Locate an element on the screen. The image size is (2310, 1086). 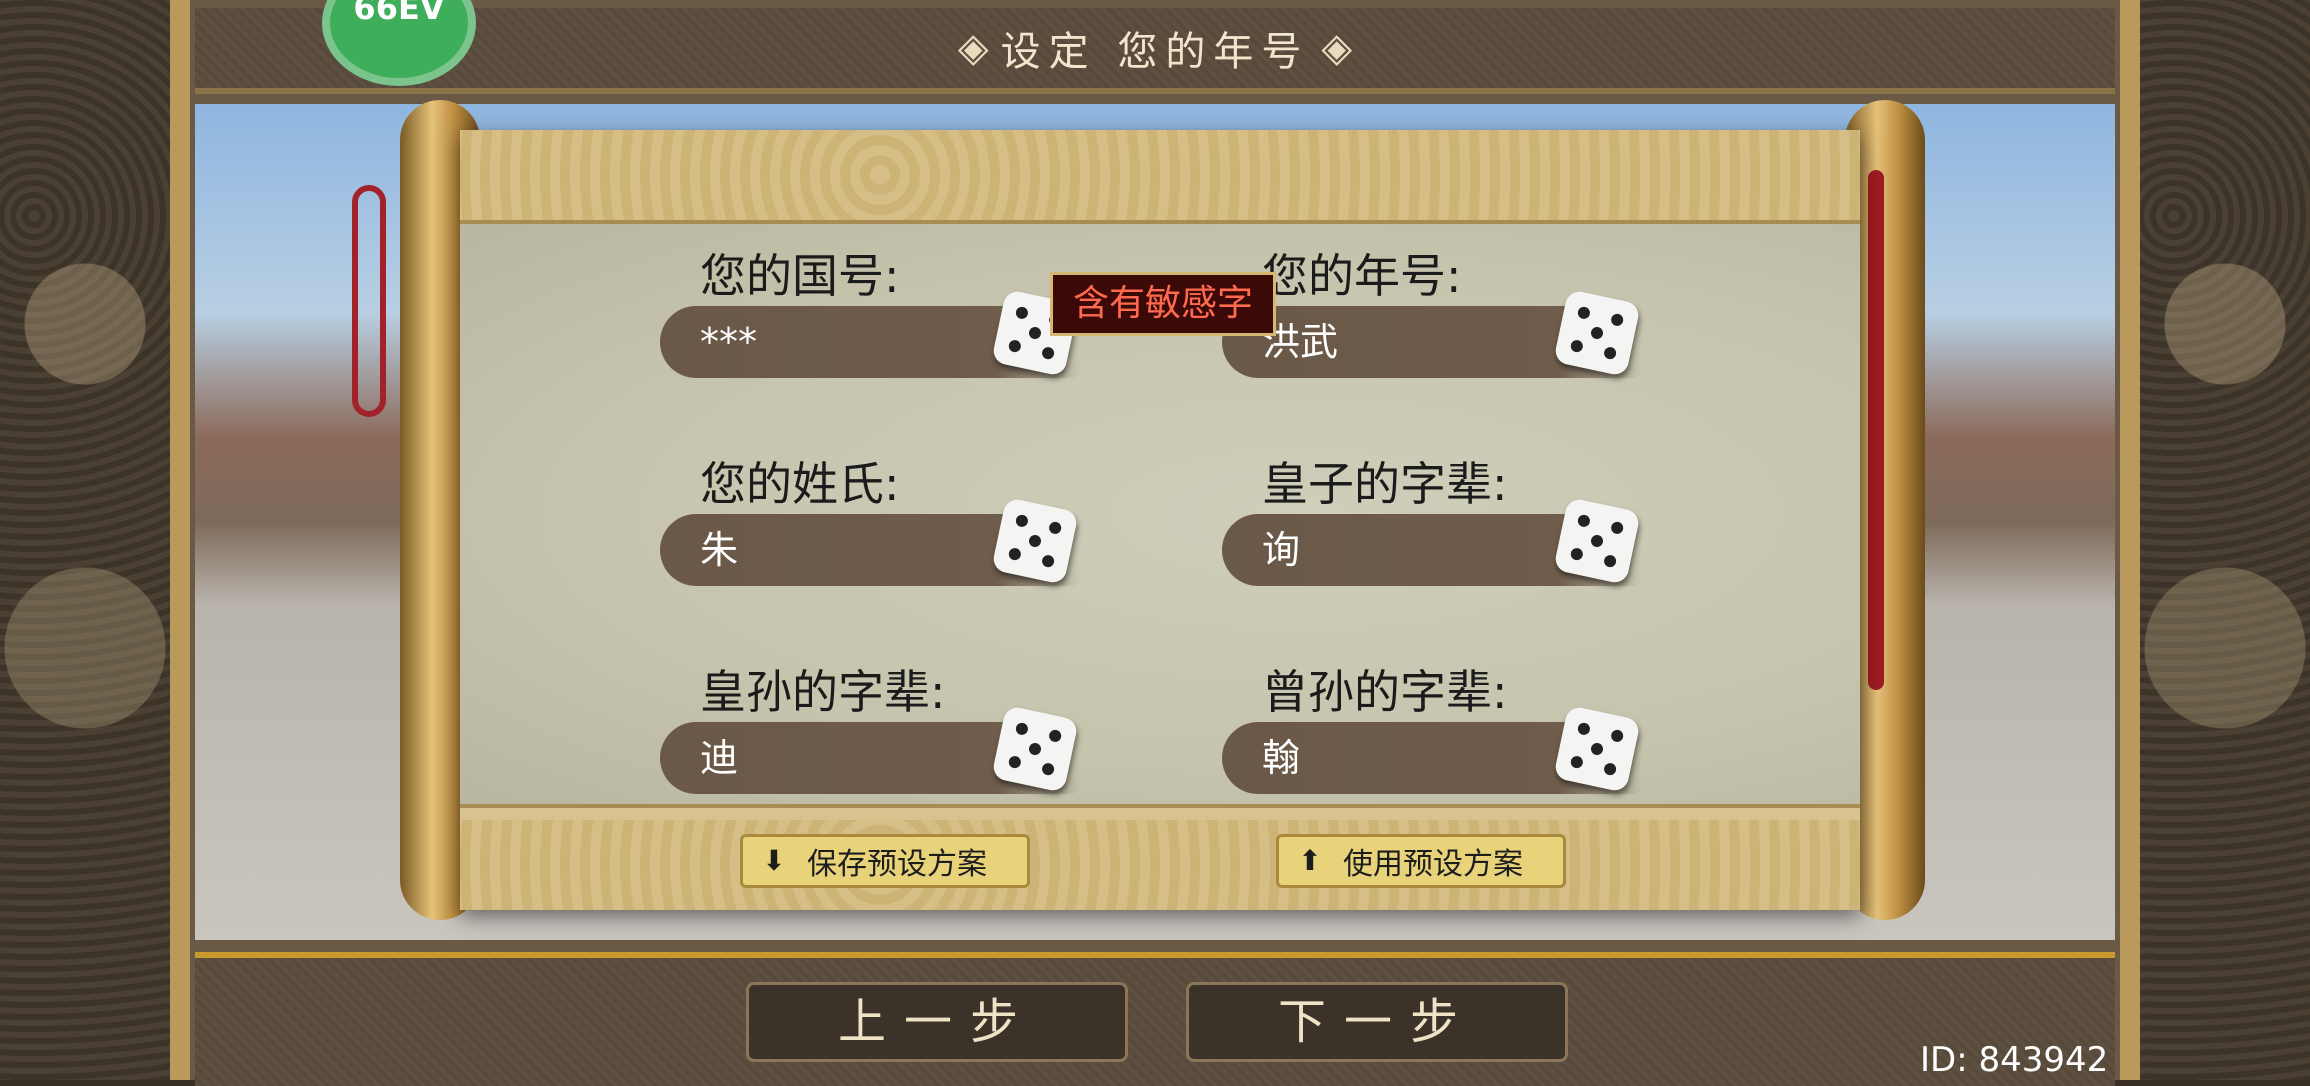
bottom-bar is located at coordinates (1155, 1019).